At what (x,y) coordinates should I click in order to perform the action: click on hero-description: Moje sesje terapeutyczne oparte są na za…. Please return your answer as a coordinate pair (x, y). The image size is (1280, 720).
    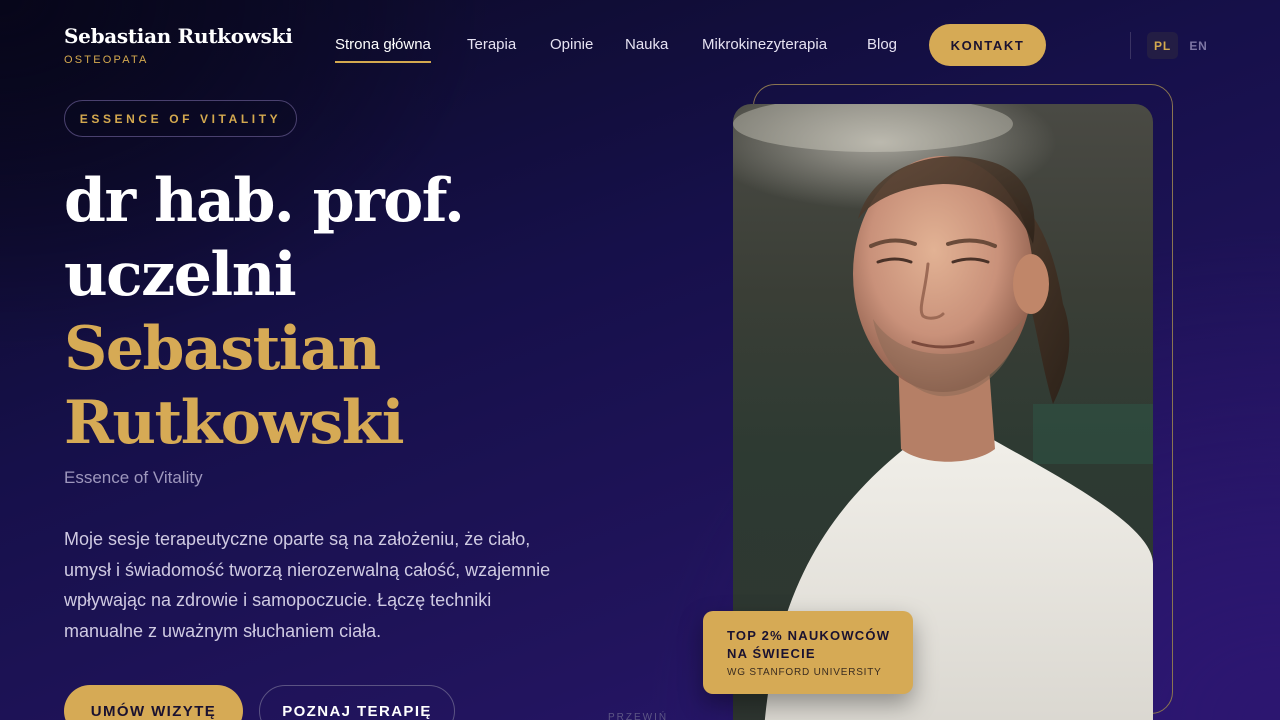
    Looking at the image, I should click on (307, 585).